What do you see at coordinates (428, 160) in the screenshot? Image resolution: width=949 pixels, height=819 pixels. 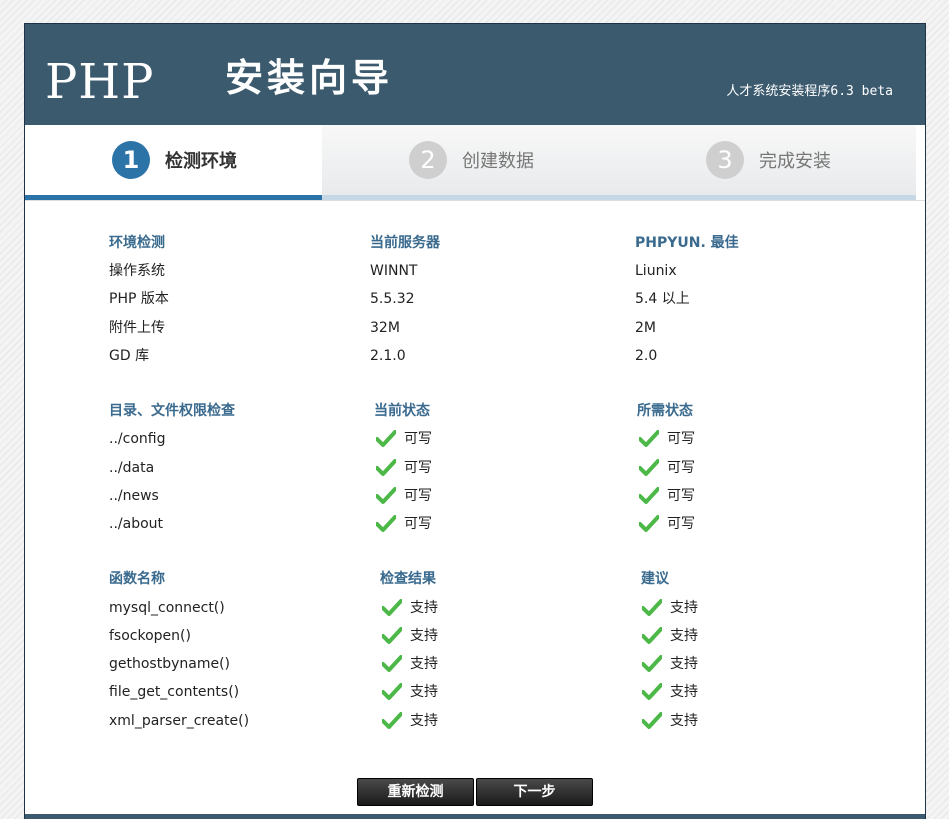 I see `step-number-2: 2` at bounding box center [428, 160].